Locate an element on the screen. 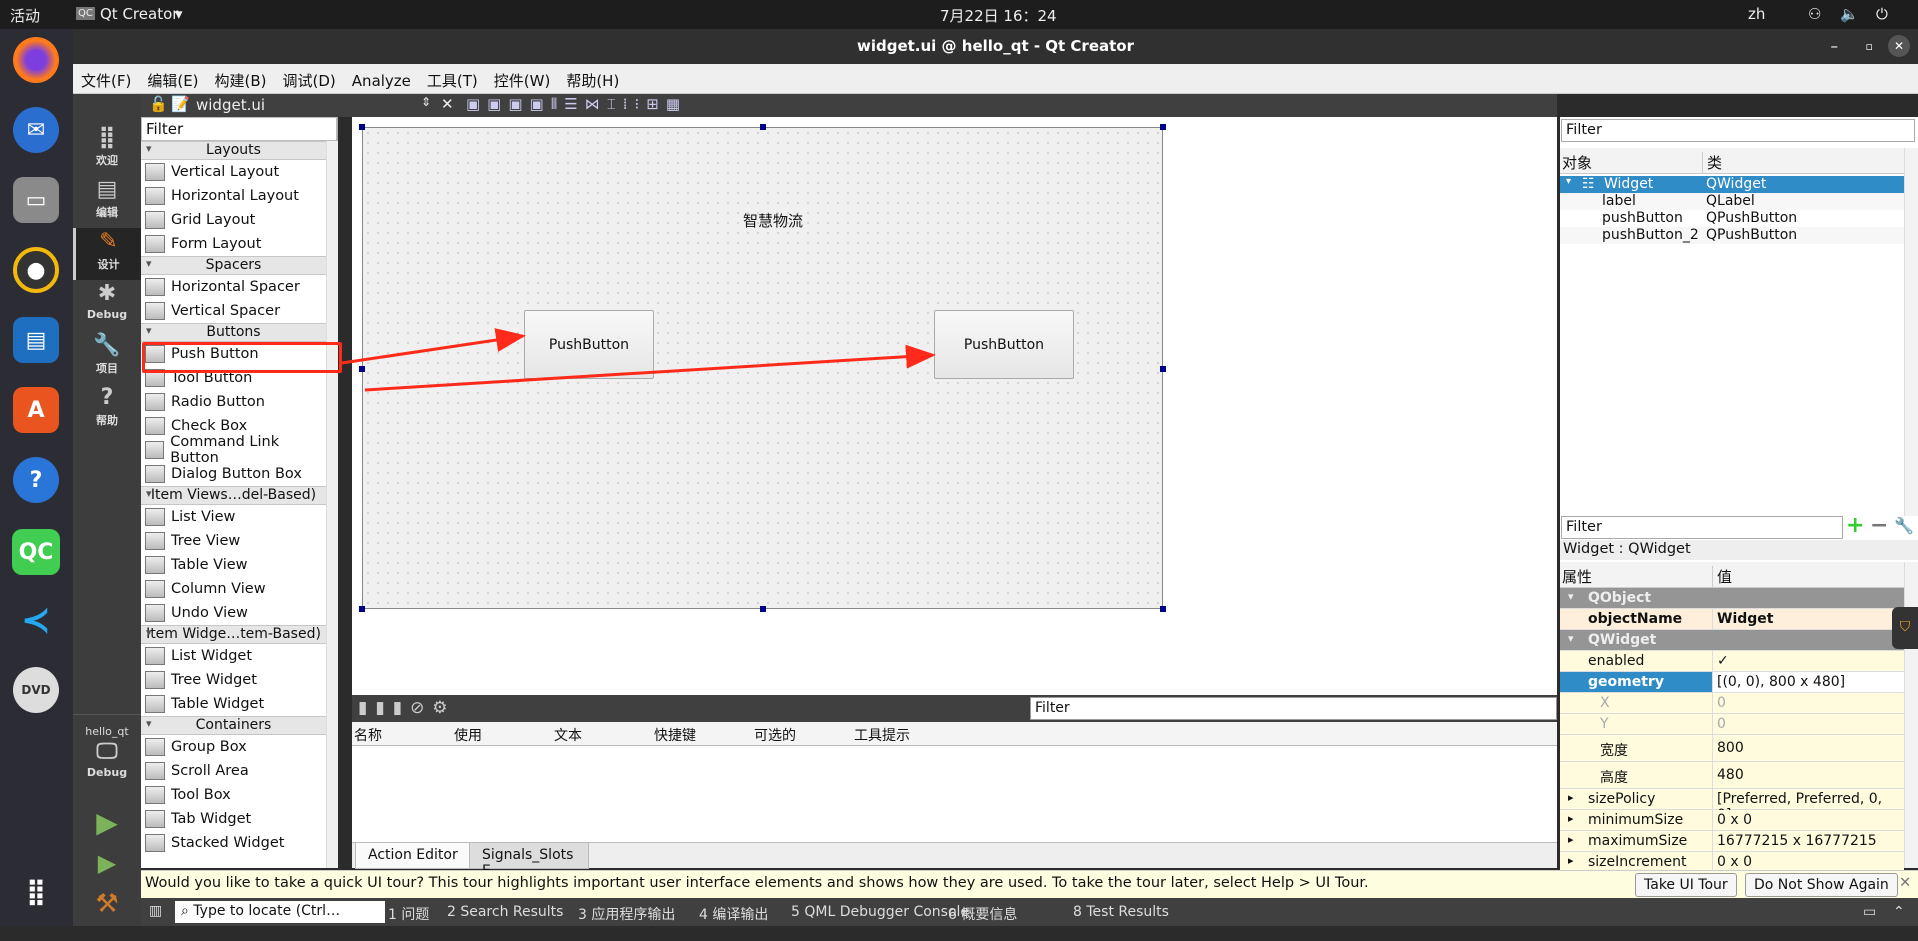 This screenshot has height=941, width=1918. property-row: objectName Widget is located at coordinates (1732, 619).